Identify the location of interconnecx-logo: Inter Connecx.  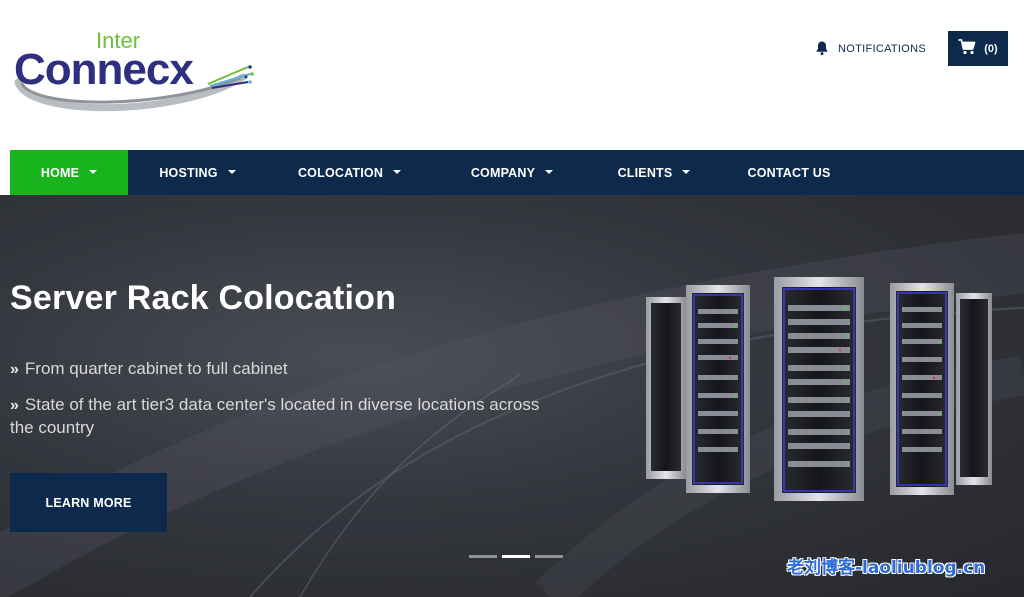
(133, 69).